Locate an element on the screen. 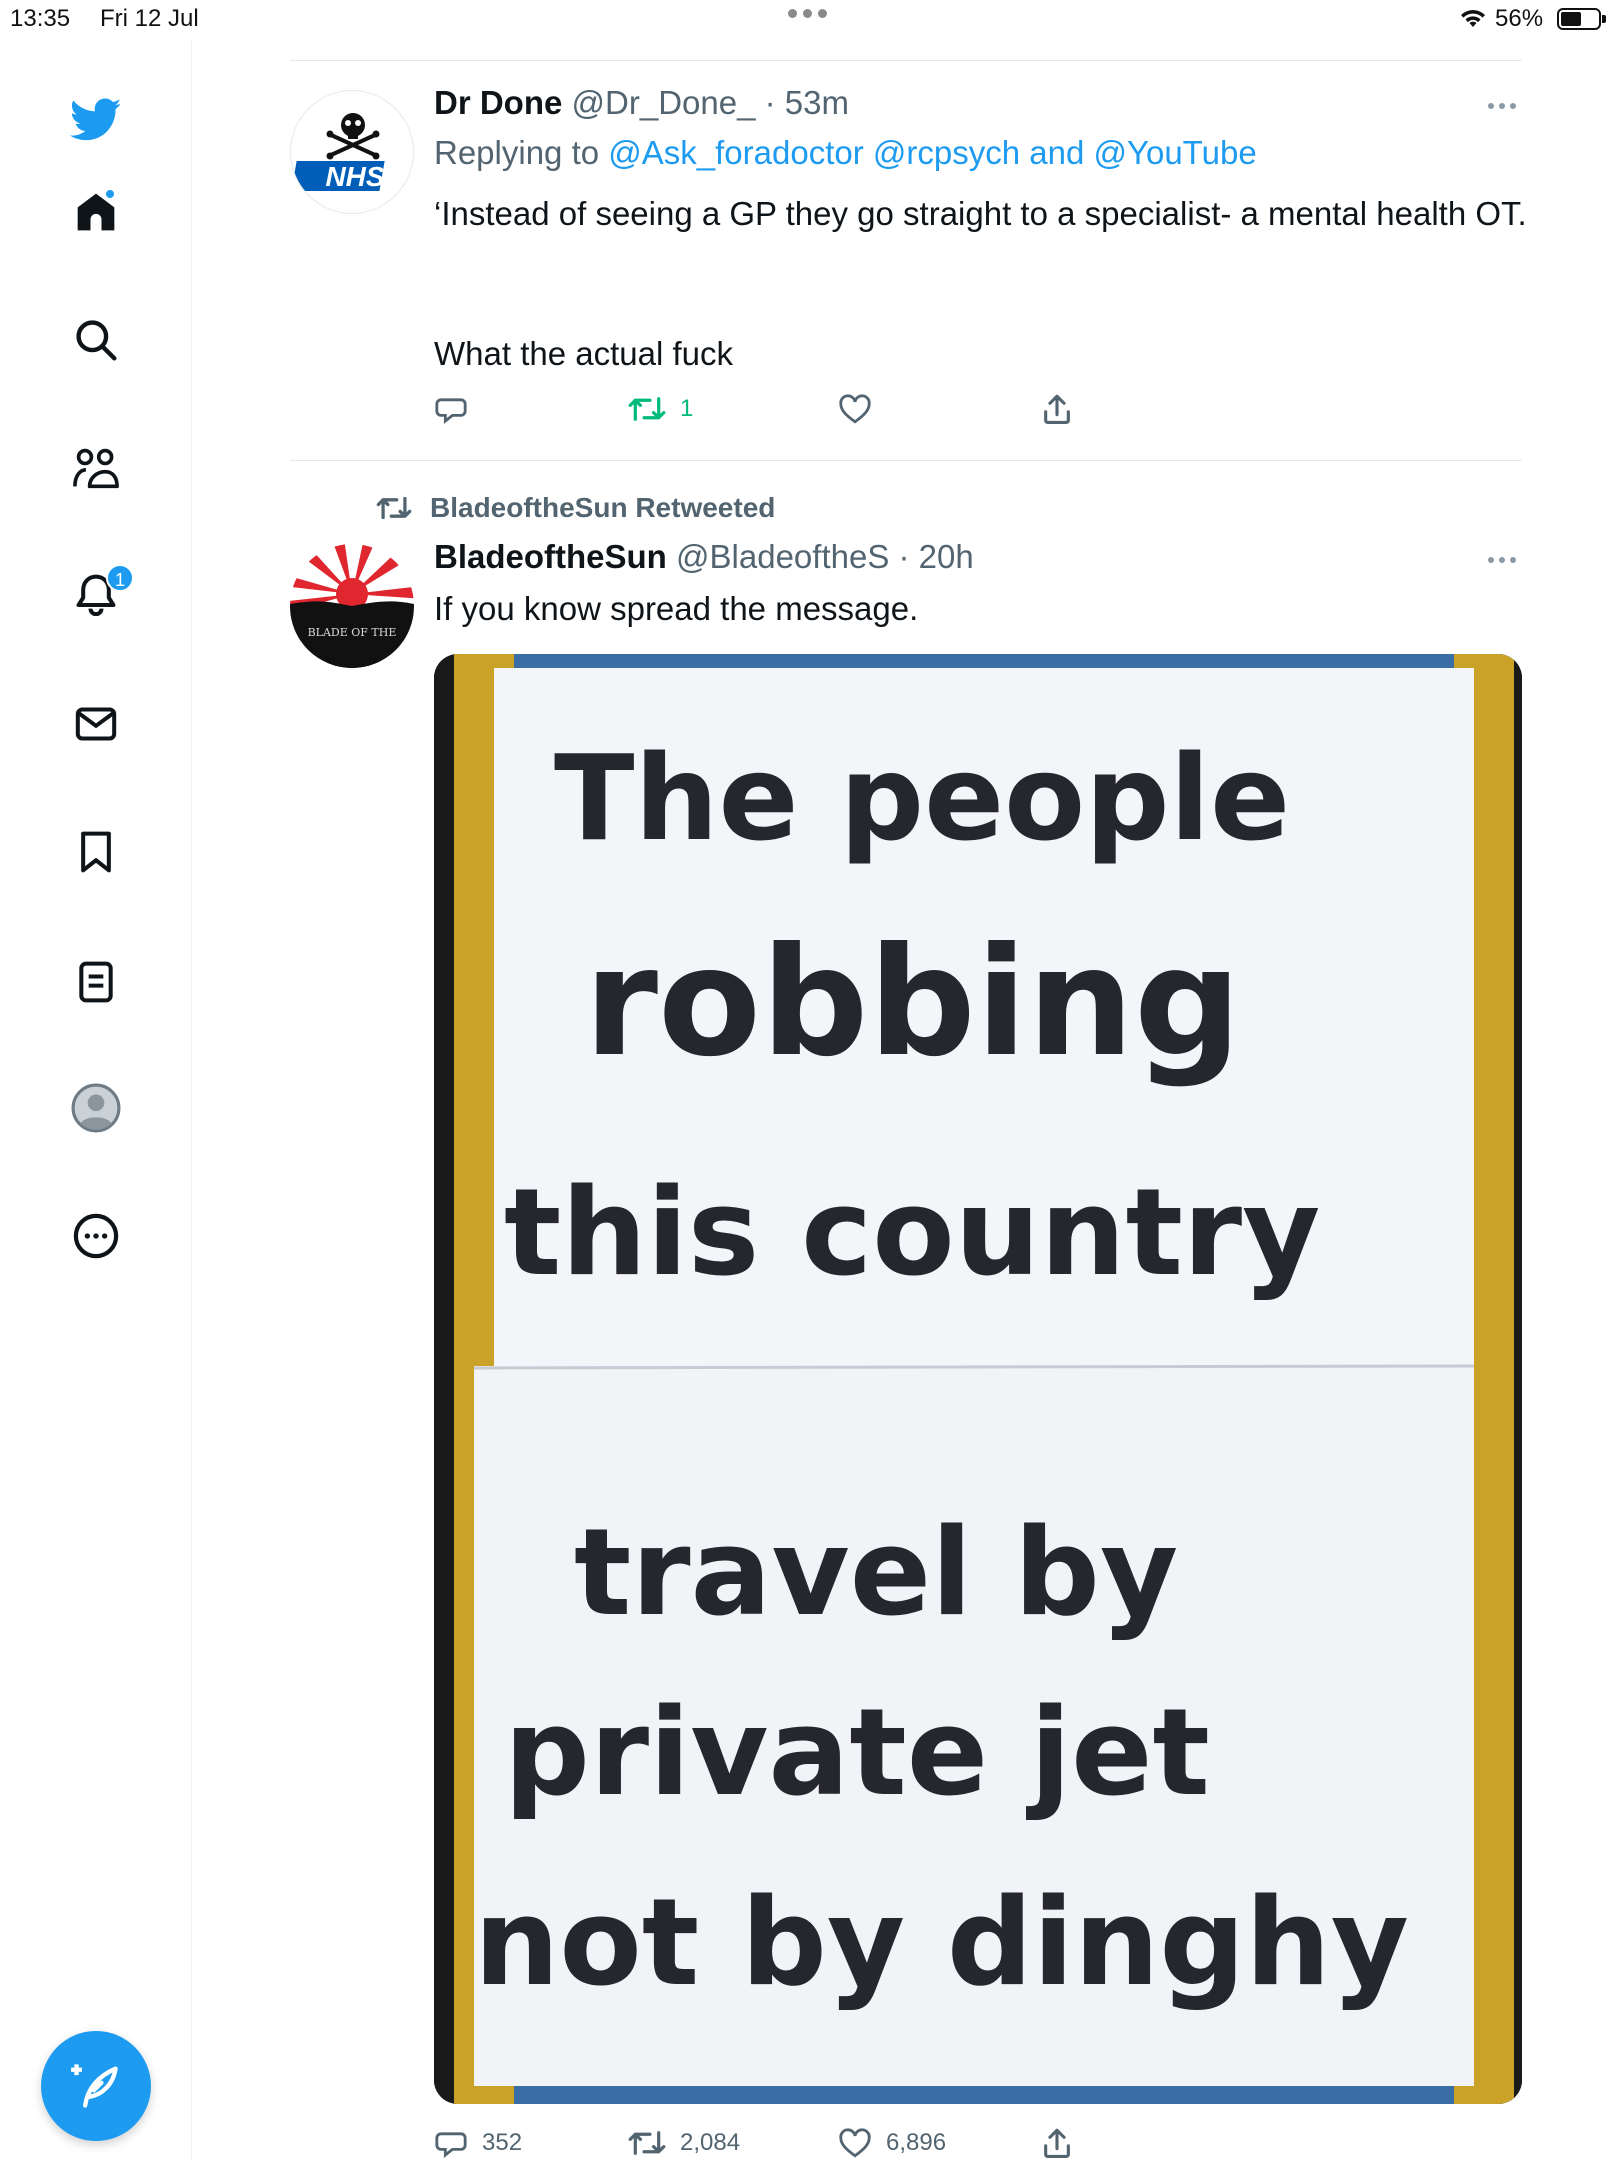 This screenshot has height=2160, width=1620. tweet-2-share-button is located at coordinates (1057, 2143).